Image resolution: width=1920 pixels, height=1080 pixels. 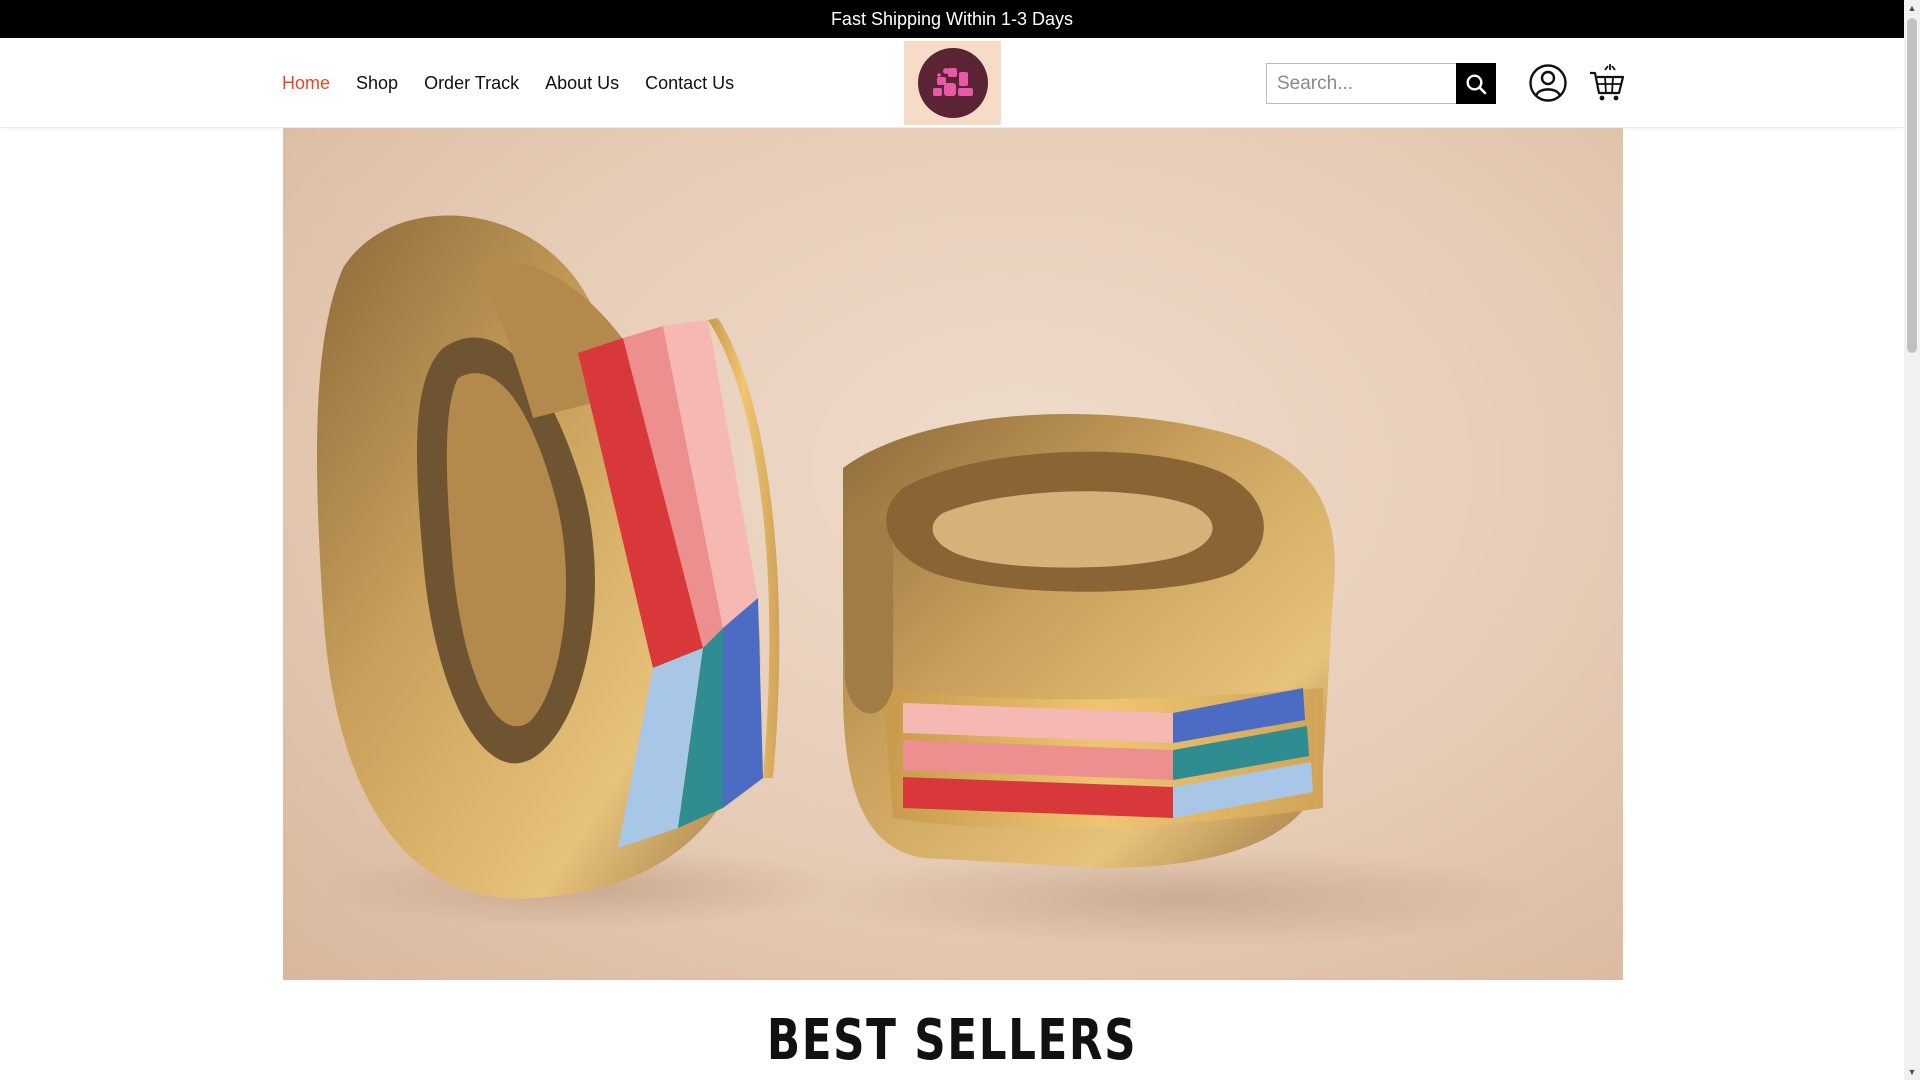 What do you see at coordinates (582, 83) in the screenshot?
I see `nav-about-us: About Us` at bounding box center [582, 83].